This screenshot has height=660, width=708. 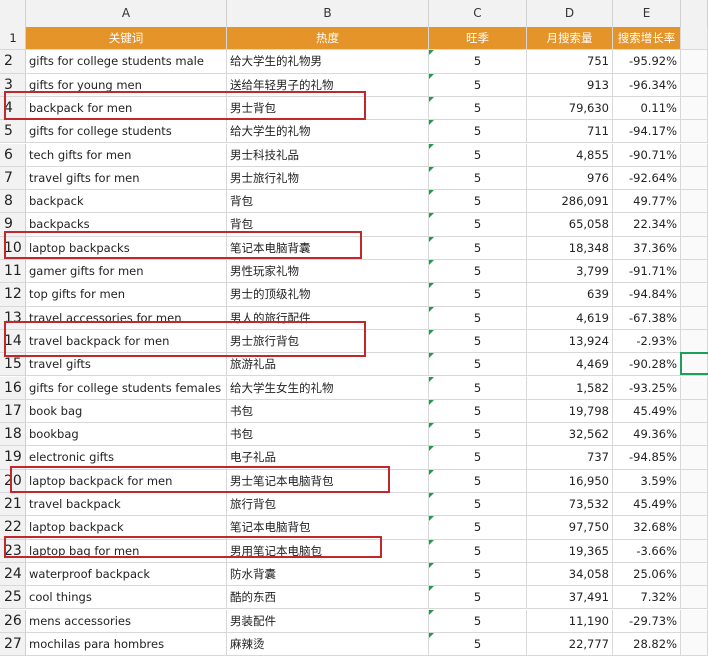 What do you see at coordinates (328, 13) in the screenshot?
I see `column-header-b: B` at bounding box center [328, 13].